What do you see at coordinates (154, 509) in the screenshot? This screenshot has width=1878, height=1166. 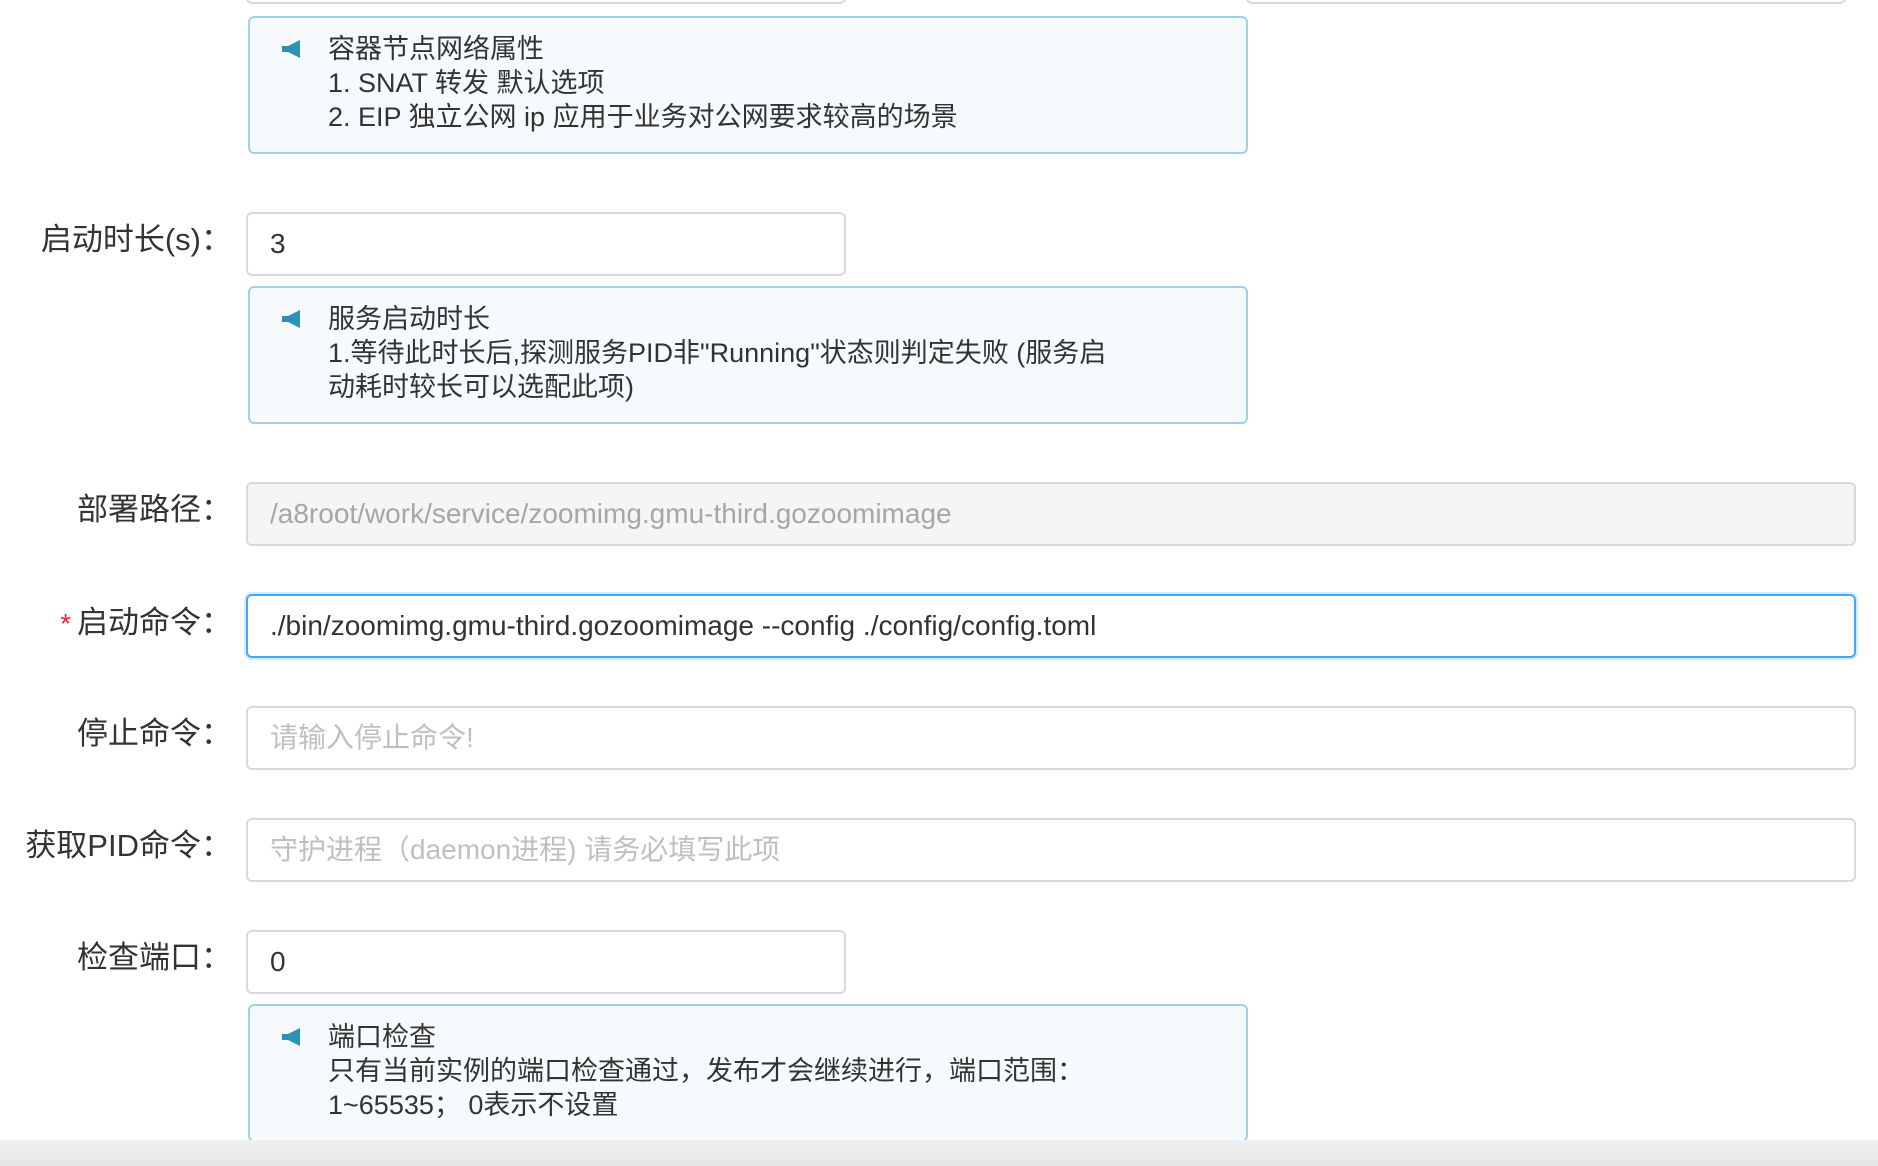 I see `deploy-path-label: 部署路径：` at bounding box center [154, 509].